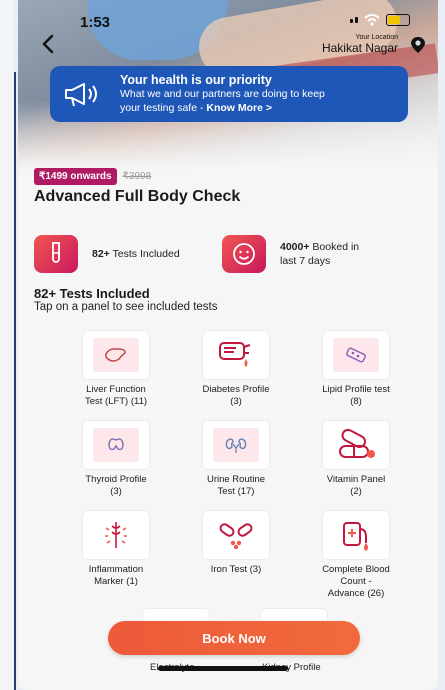  What do you see at coordinates (137, 176) in the screenshot?
I see `original-price: ₹3998` at bounding box center [137, 176].